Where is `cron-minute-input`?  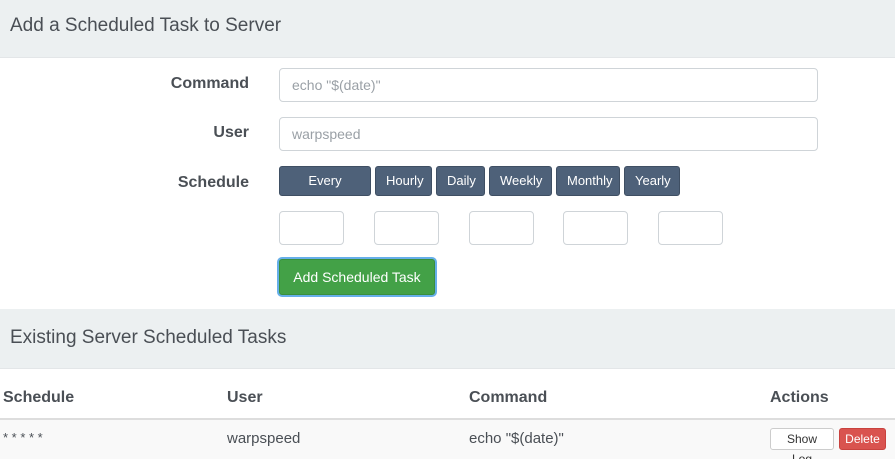
cron-minute-input is located at coordinates (311, 228).